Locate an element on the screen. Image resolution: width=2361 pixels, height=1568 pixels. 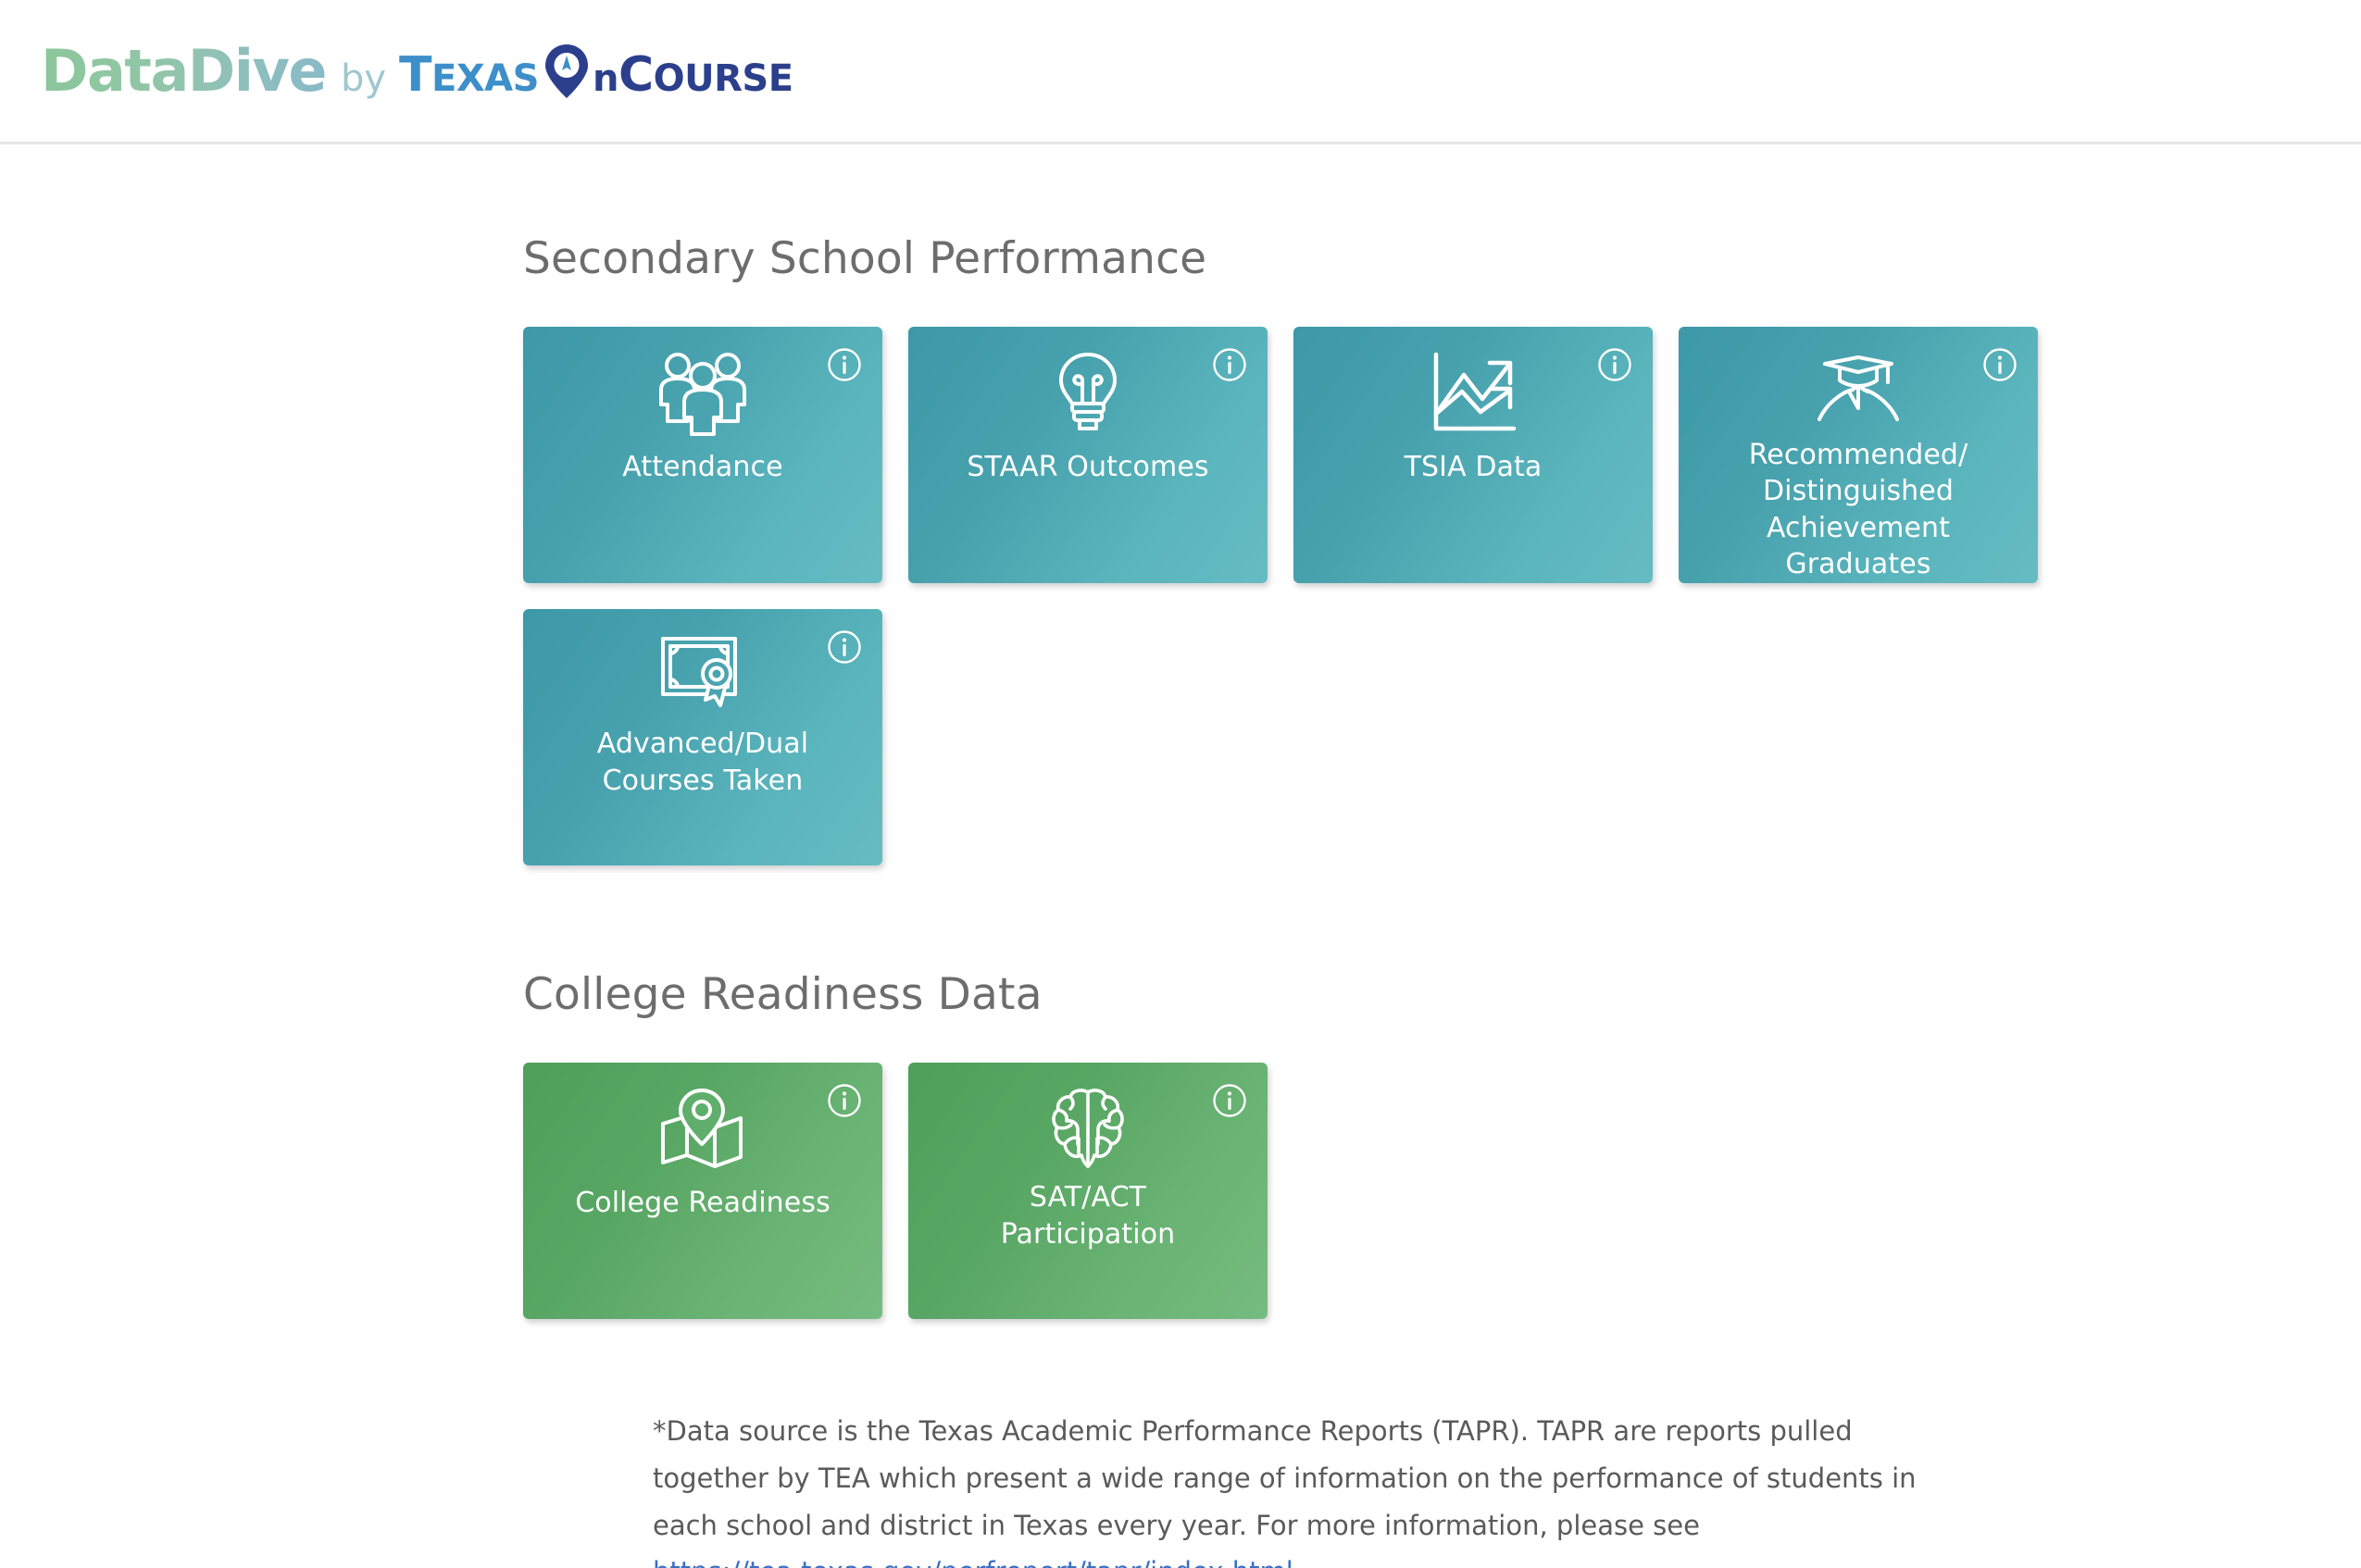
logo-texas-text: TEXAS is located at coordinates (469, 75).